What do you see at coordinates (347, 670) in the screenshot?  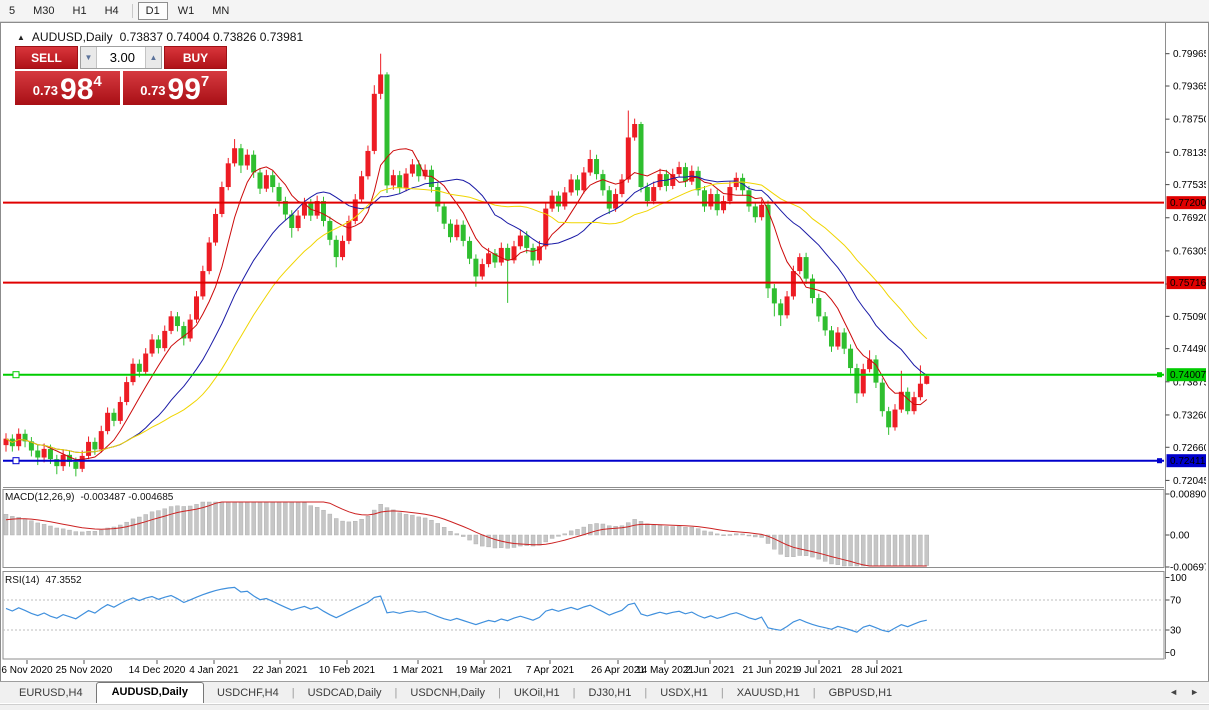 I see `date-tick-label: 10 Feb 2021` at bounding box center [347, 670].